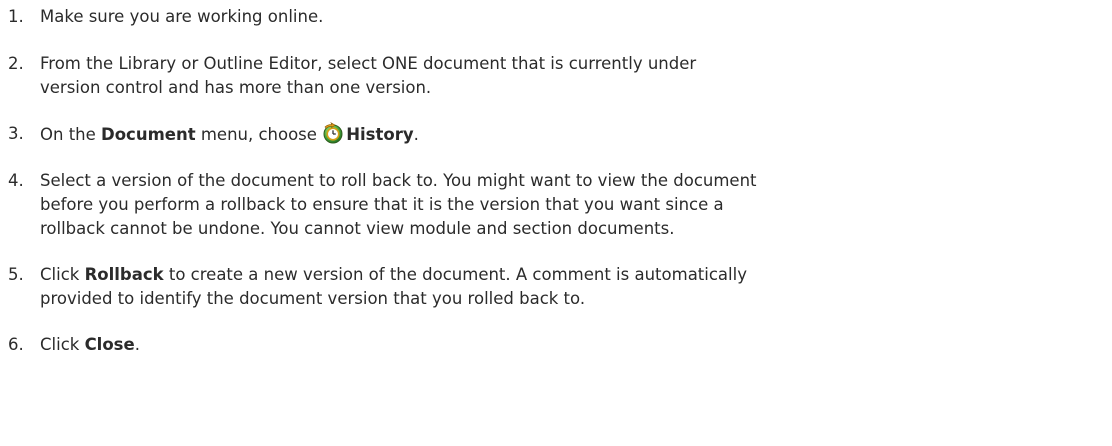  Describe the element at coordinates (124, 274) in the screenshot. I see `button-name-rollback: Rollback` at that location.